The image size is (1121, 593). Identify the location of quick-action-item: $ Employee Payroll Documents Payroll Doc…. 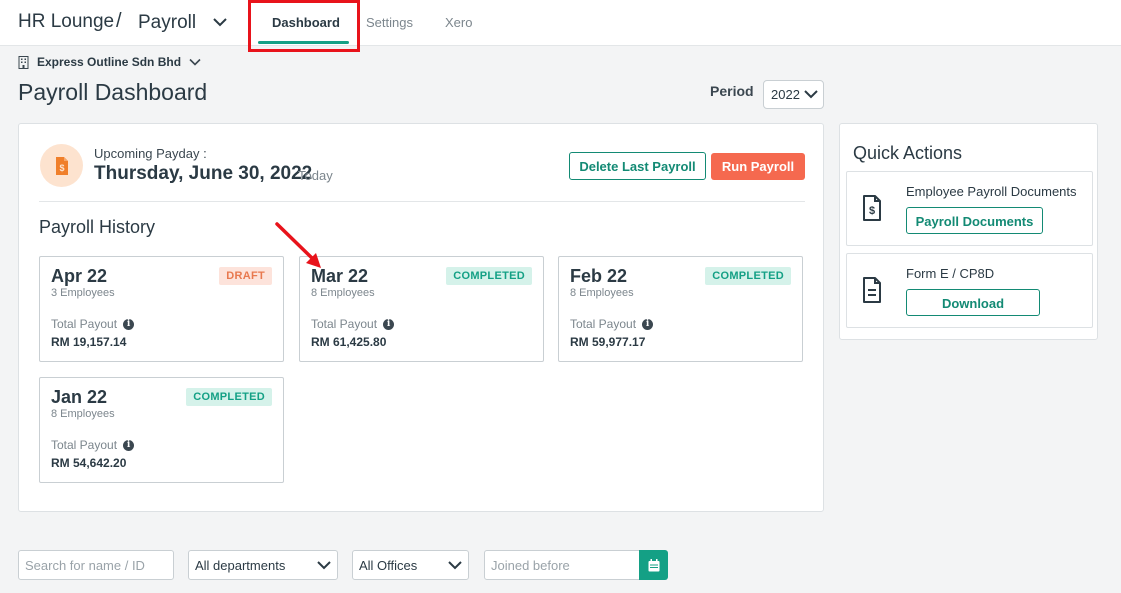
(969, 208).